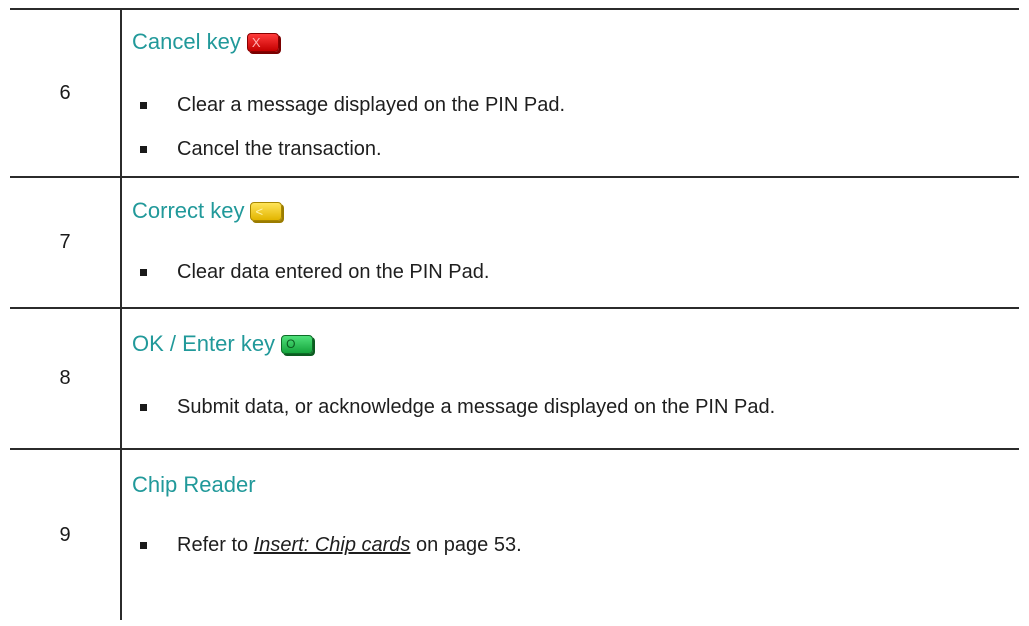  I want to click on heading-text: Correct key, so click(188, 210).